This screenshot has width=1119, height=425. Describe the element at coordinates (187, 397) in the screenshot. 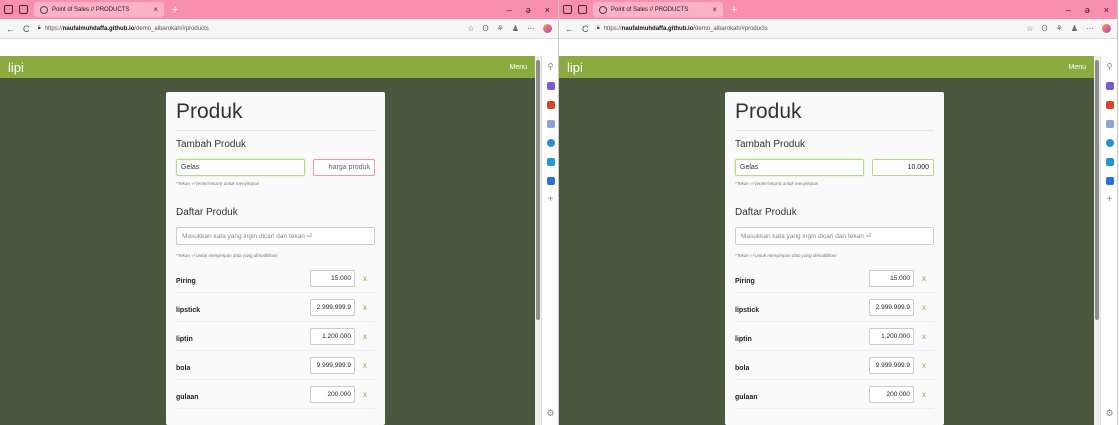

I see `item-name: gulaan` at that location.